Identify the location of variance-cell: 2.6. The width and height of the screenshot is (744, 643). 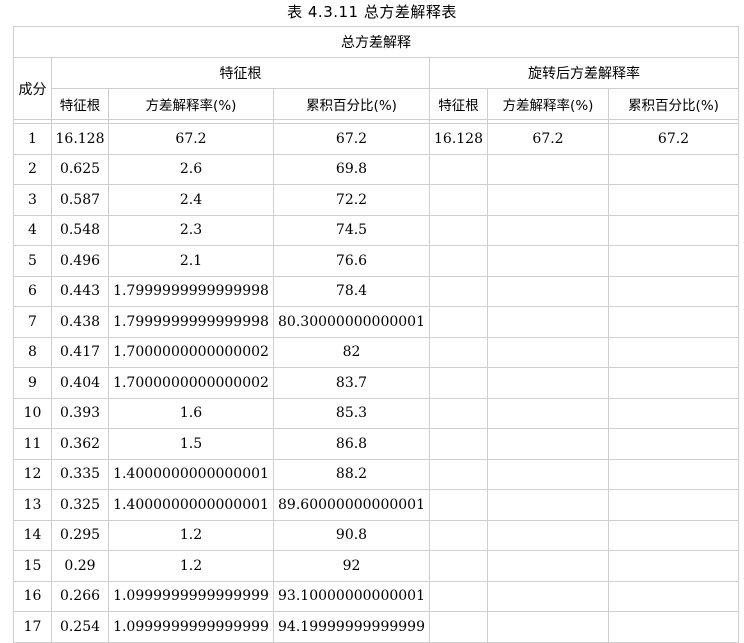
(191, 169).